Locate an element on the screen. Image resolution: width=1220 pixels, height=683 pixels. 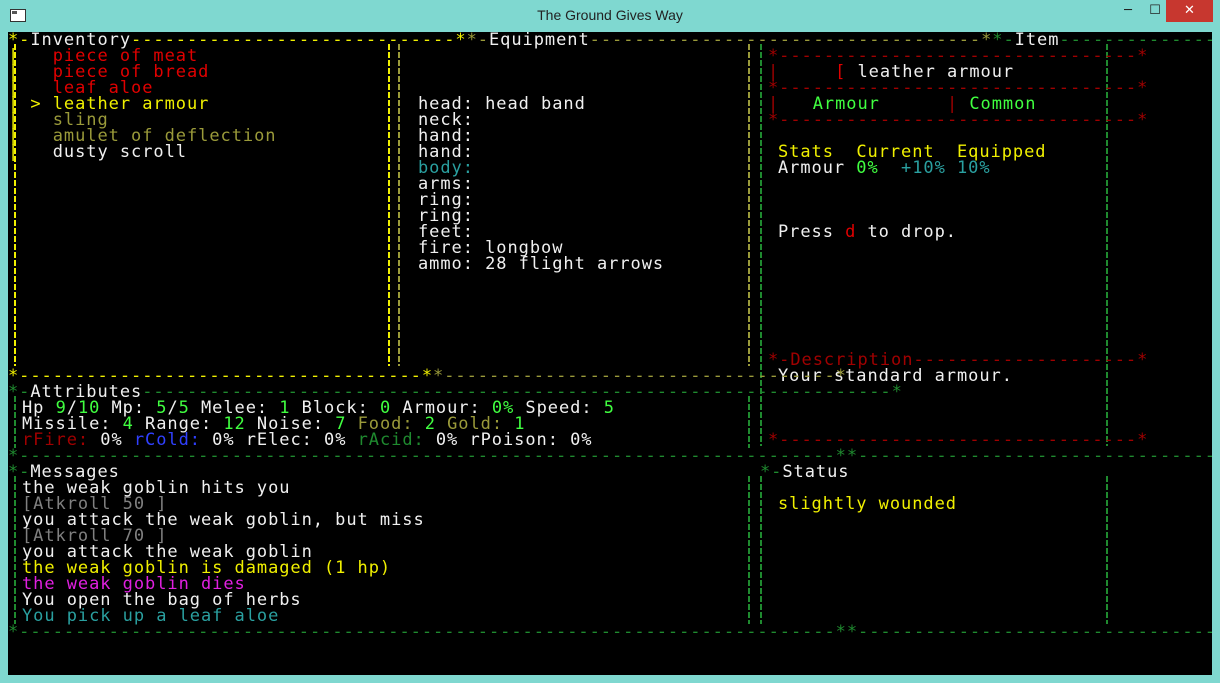
status-text: slightly wounded is located at coordinates (867, 504).